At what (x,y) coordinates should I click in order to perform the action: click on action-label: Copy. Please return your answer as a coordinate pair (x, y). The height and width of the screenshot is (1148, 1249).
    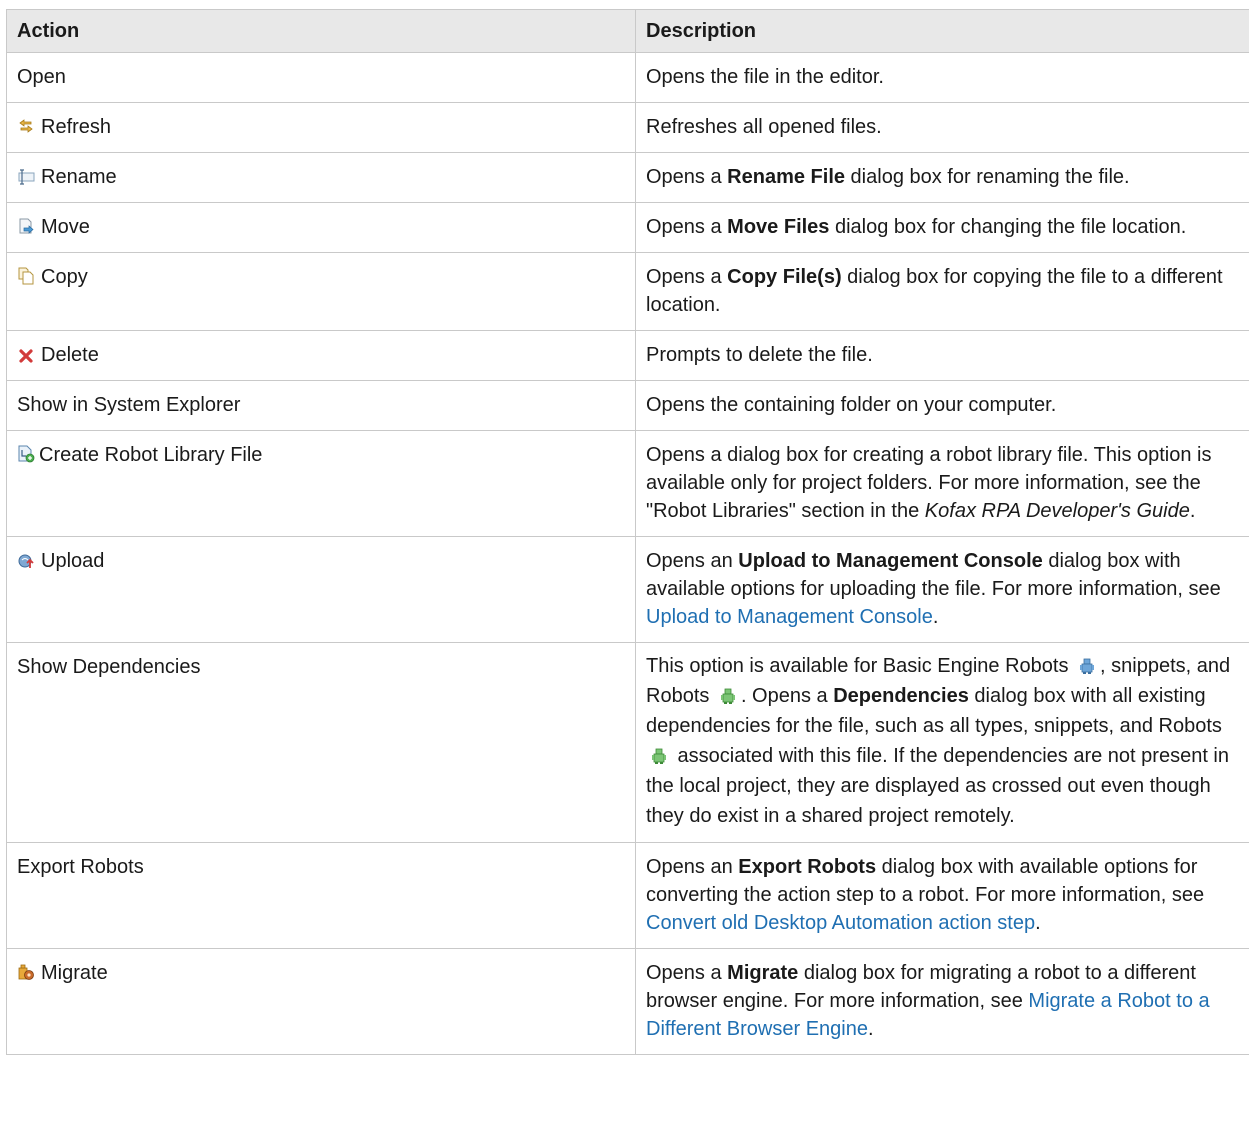
    Looking at the image, I should click on (64, 277).